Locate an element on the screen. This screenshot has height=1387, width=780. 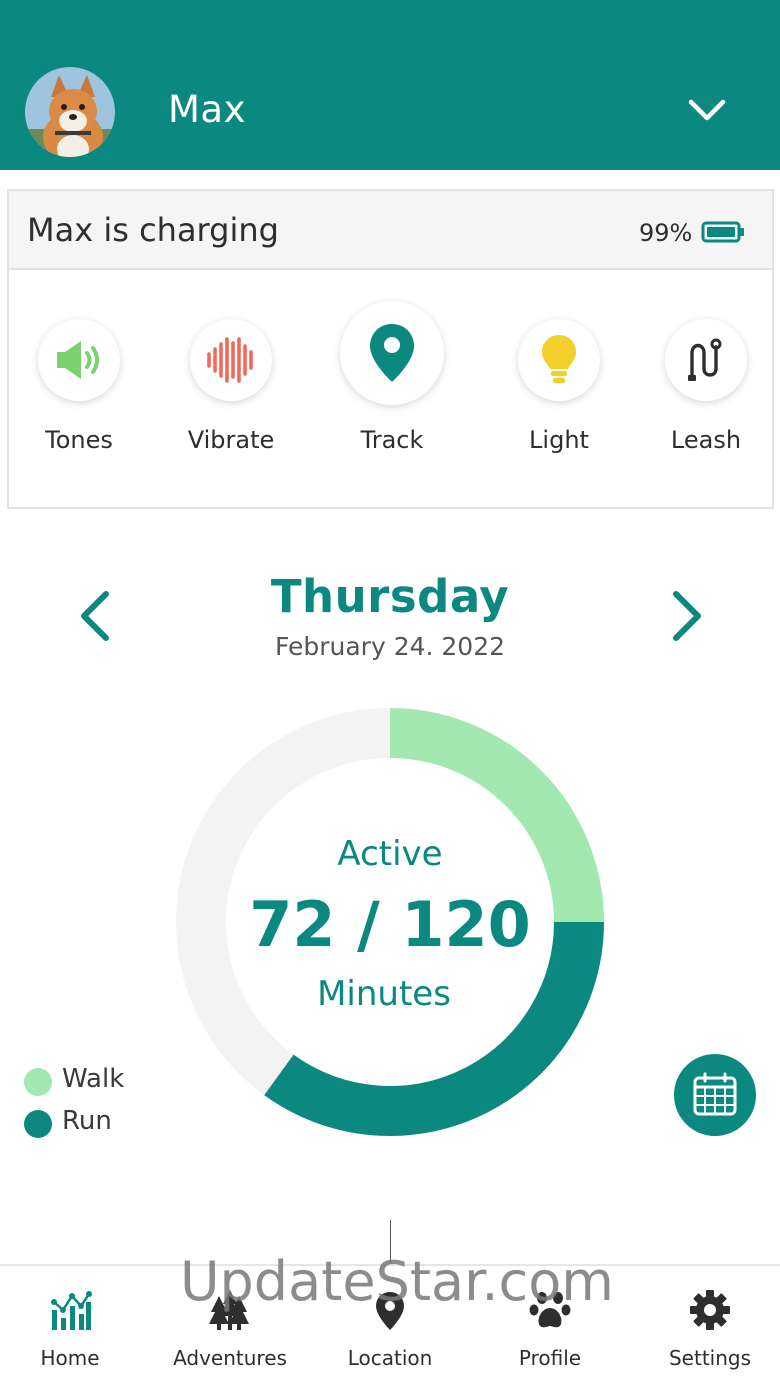
dog-photo is located at coordinates (70, 112).